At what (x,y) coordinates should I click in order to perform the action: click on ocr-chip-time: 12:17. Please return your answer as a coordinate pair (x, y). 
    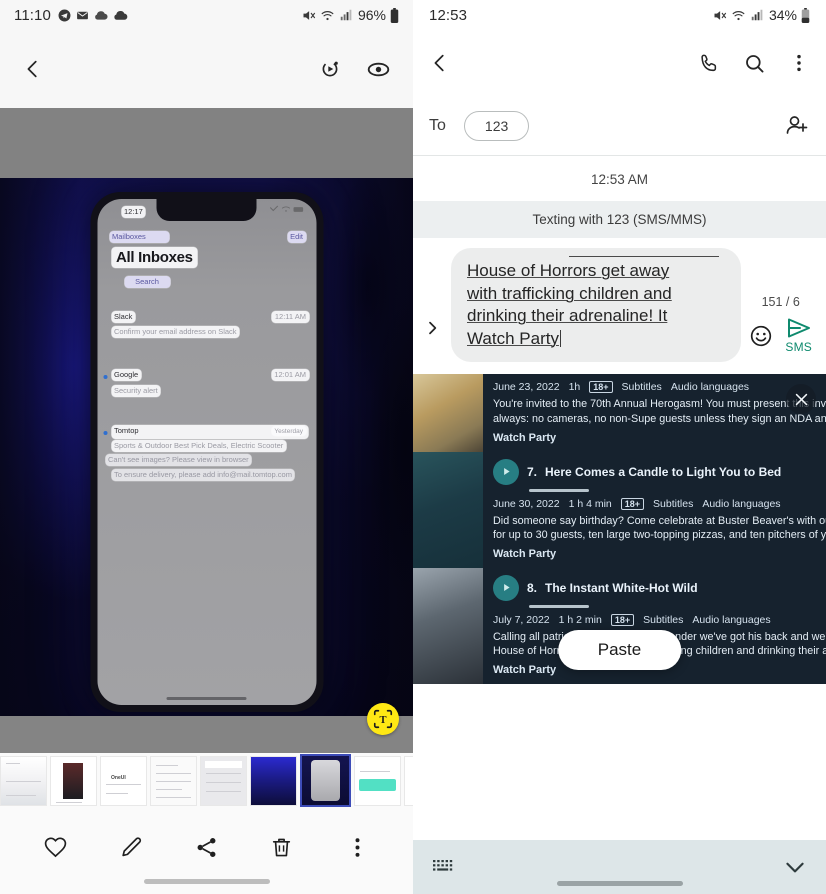
    Looking at the image, I should click on (133, 212).